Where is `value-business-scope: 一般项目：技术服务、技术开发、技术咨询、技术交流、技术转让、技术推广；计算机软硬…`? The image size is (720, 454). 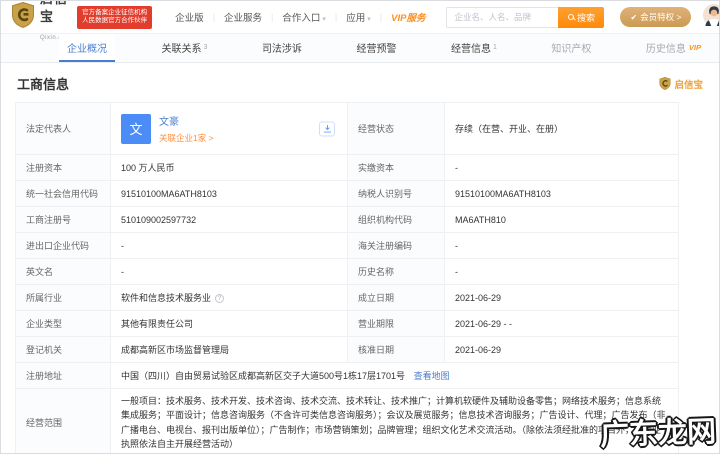 value-business-scope: 一般项目：技术服务、技术开发、技术咨询、技术交流、技术转让、技术推广；计算机软硬… is located at coordinates (394, 420).